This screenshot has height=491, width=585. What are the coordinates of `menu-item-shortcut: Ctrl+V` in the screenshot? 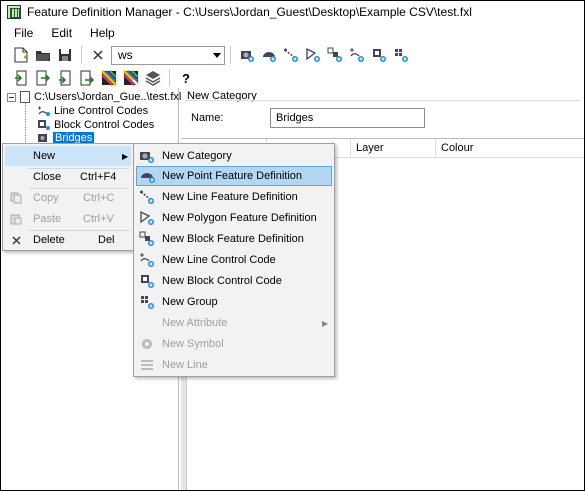 It's located at (98, 219).